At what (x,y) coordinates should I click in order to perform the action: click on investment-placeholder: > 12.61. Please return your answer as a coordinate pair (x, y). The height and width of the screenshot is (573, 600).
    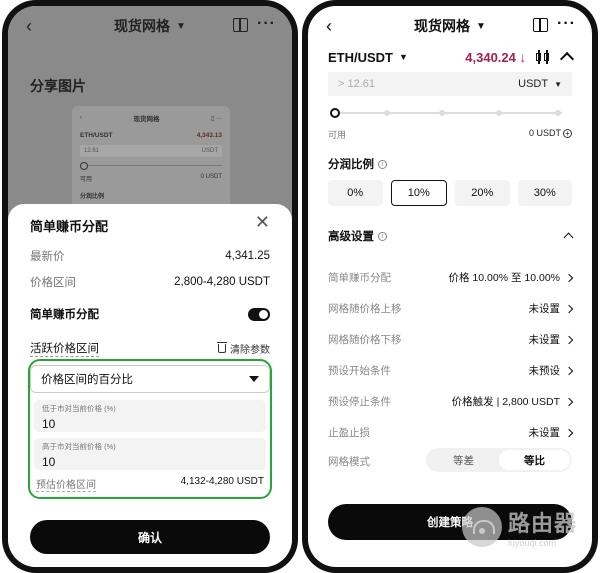
    Looking at the image, I should click on (357, 84).